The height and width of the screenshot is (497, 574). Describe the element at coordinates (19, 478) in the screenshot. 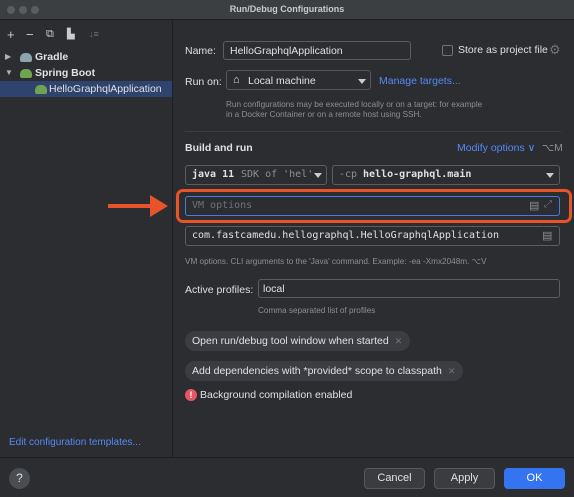

I see `help-button: ?` at that location.